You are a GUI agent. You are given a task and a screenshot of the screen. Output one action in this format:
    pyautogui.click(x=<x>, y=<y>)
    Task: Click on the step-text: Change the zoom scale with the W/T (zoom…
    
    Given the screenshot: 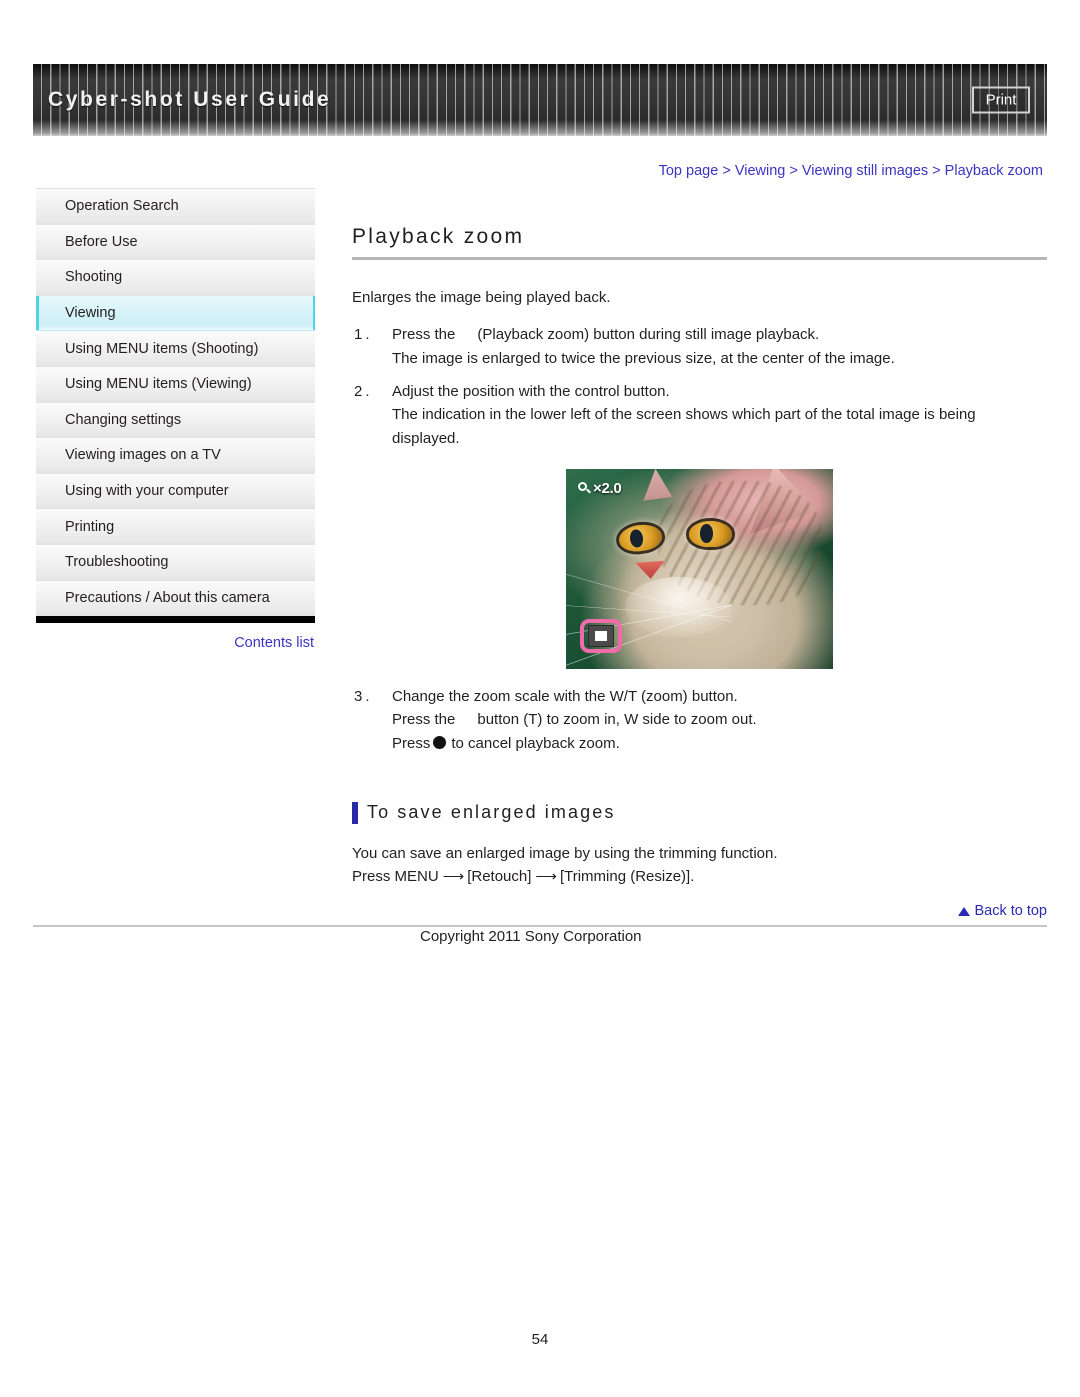 What is the action you would take?
    pyautogui.click(x=565, y=696)
    